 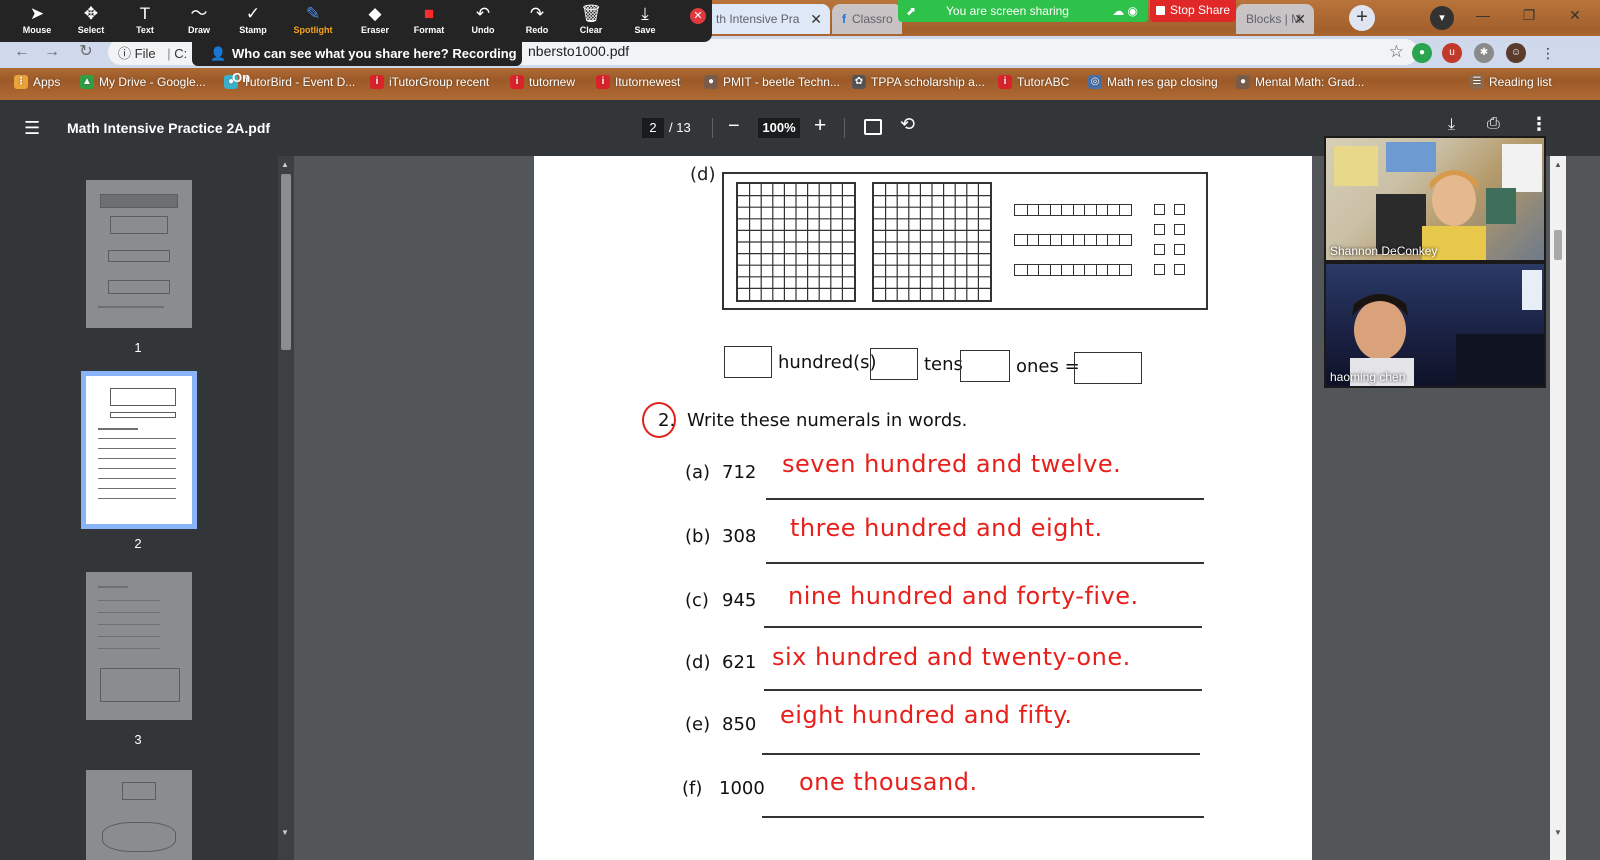 I want to click on tab-classroom: f Classro, so click(x=867, y=19).